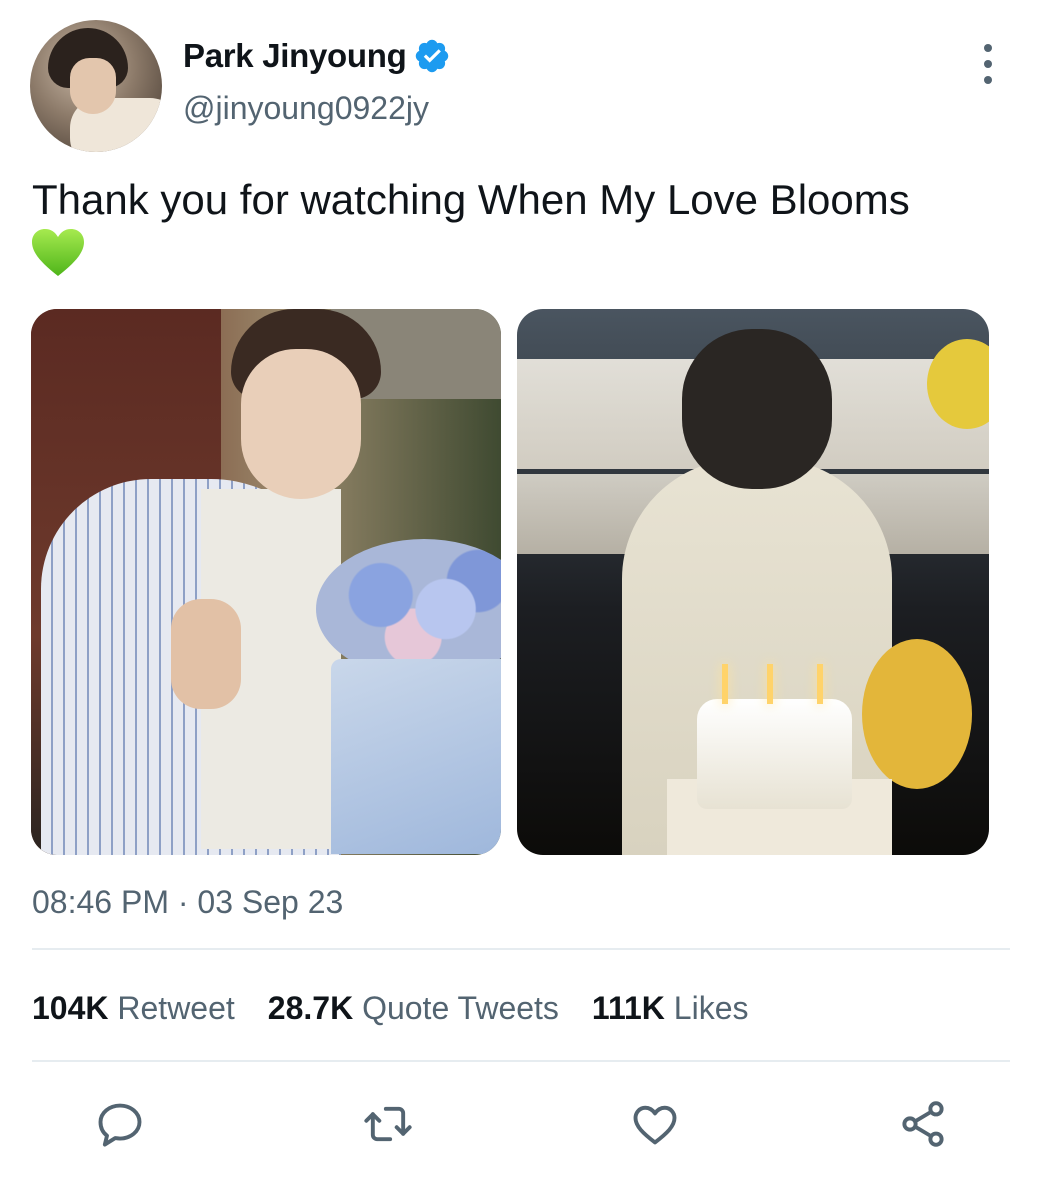 Image resolution: width=1042 pixels, height=1200 pixels. What do you see at coordinates (317, 108) in the screenshot?
I see `user-handle: @jinyoung0922jy` at bounding box center [317, 108].